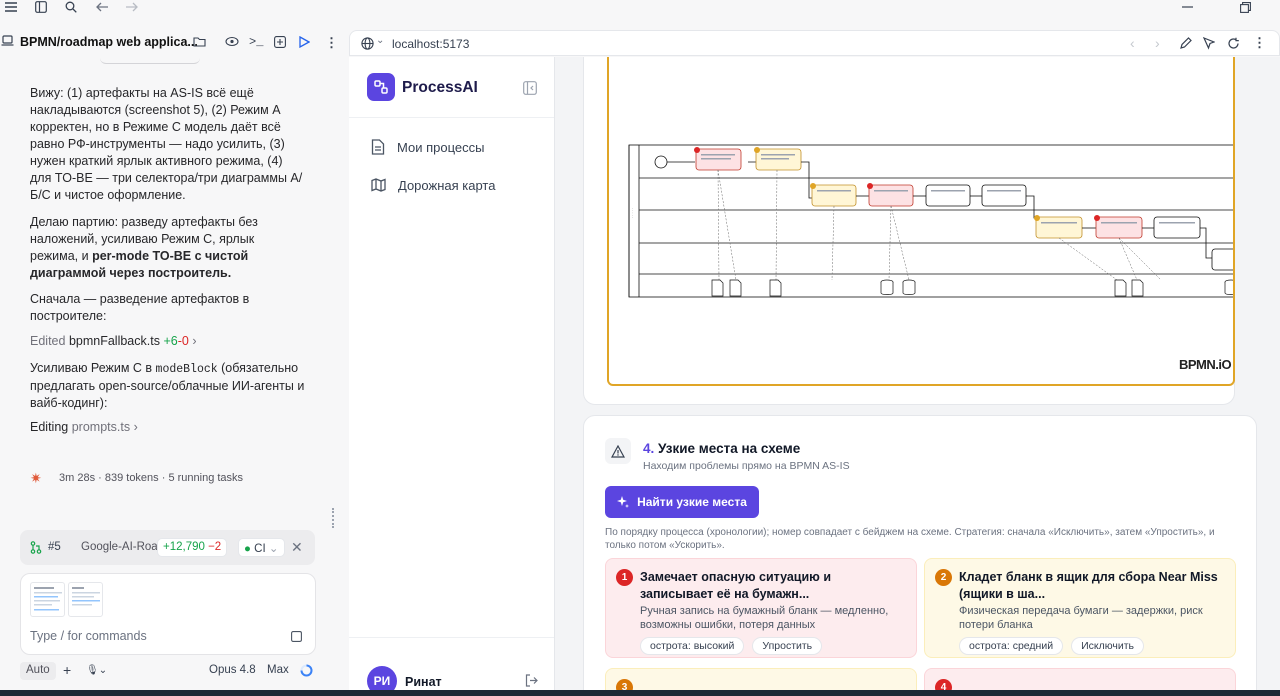  What do you see at coordinates (135, 427) in the screenshot?
I see `chevron-right-icon: ›` at bounding box center [135, 427].